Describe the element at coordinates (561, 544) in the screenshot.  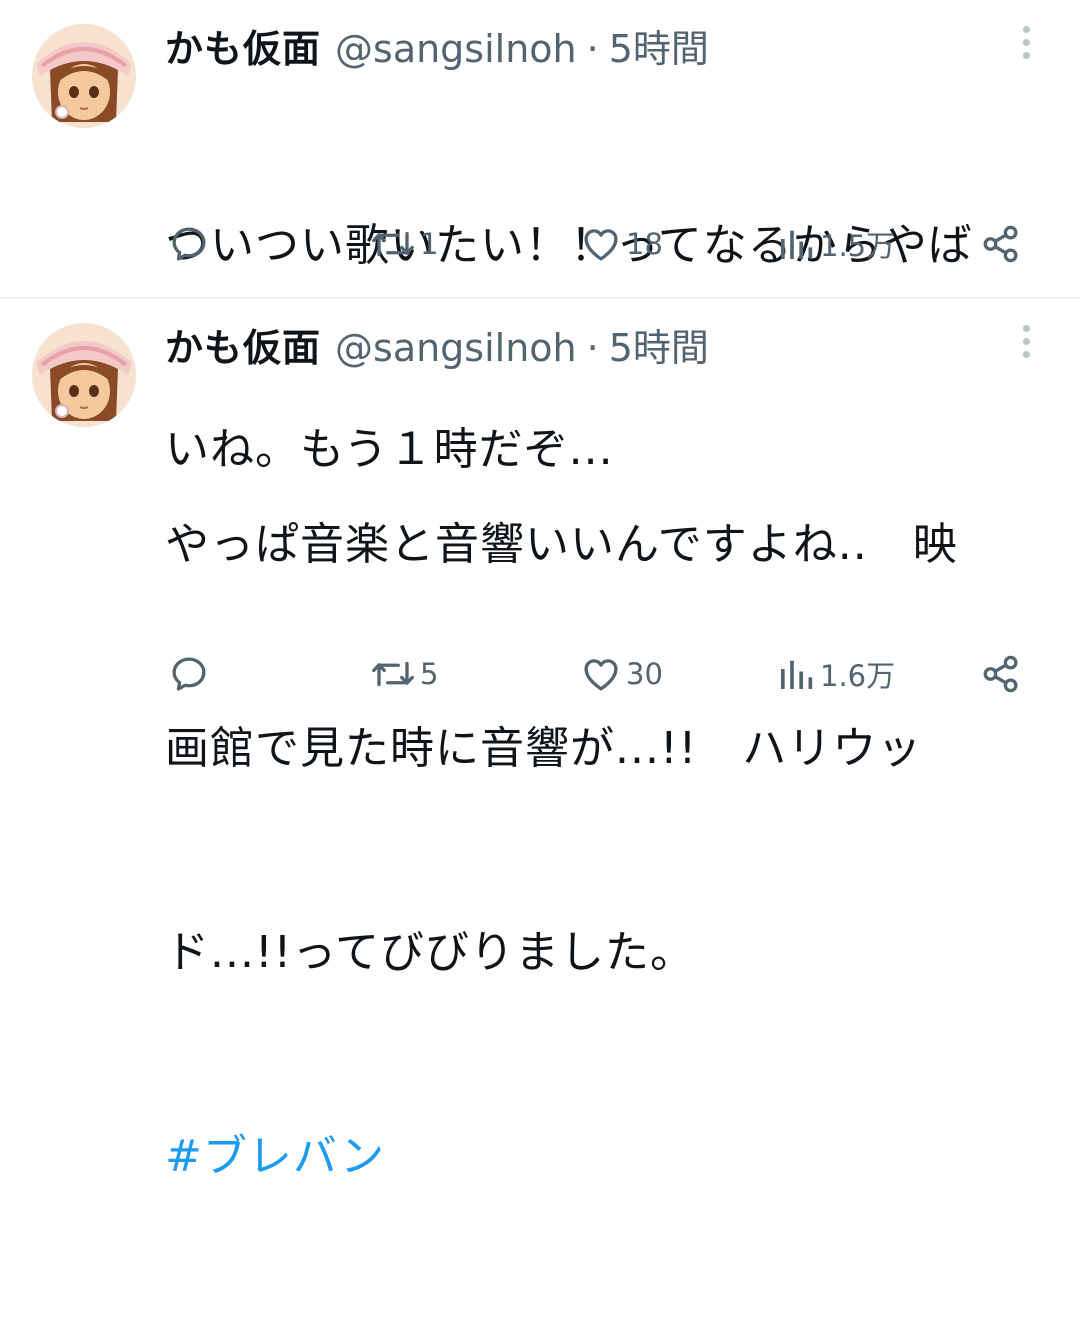
I see `tweet-text-line: やっぱ音楽と音響いいんですよね.. 映` at that location.